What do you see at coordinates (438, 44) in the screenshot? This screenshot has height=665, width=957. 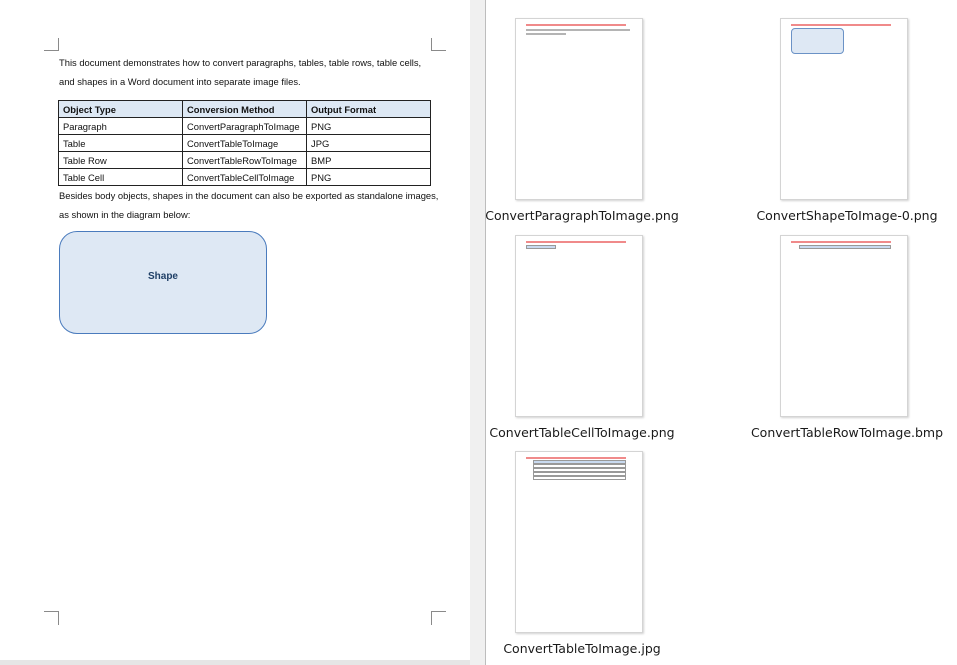 I see `corner-mark-top-right` at bounding box center [438, 44].